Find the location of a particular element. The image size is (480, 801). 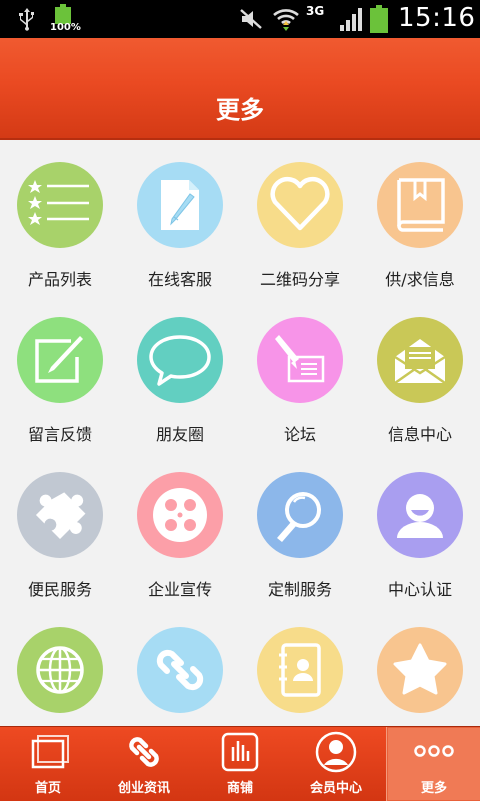

product-list-circle is located at coordinates (60, 205).